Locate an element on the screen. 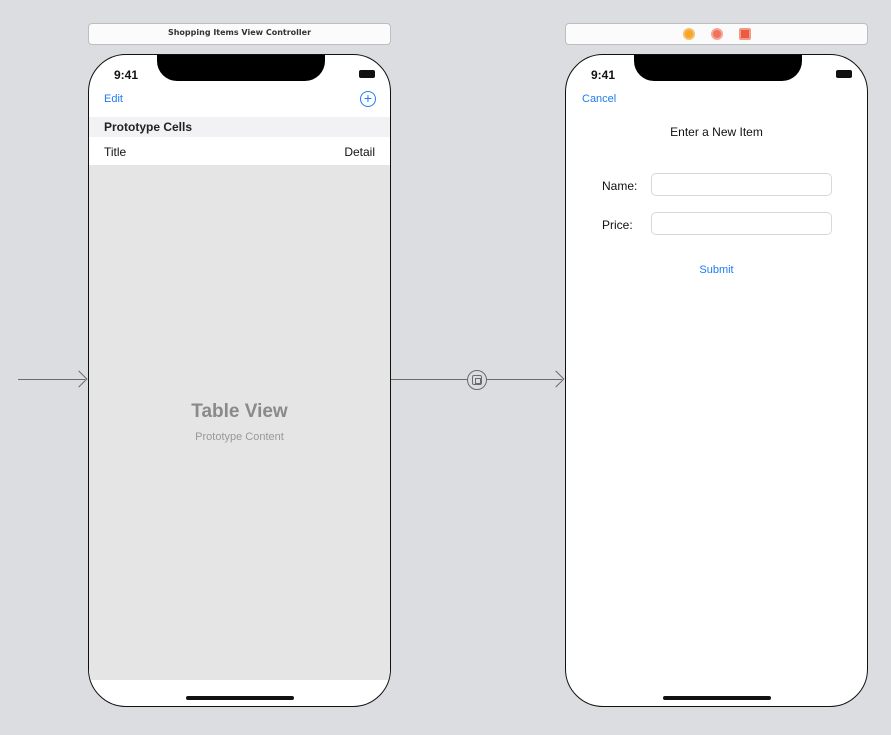 The width and height of the screenshot is (891, 735). scene-title: Shopping Items View Controller is located at coordinates (239, 32).